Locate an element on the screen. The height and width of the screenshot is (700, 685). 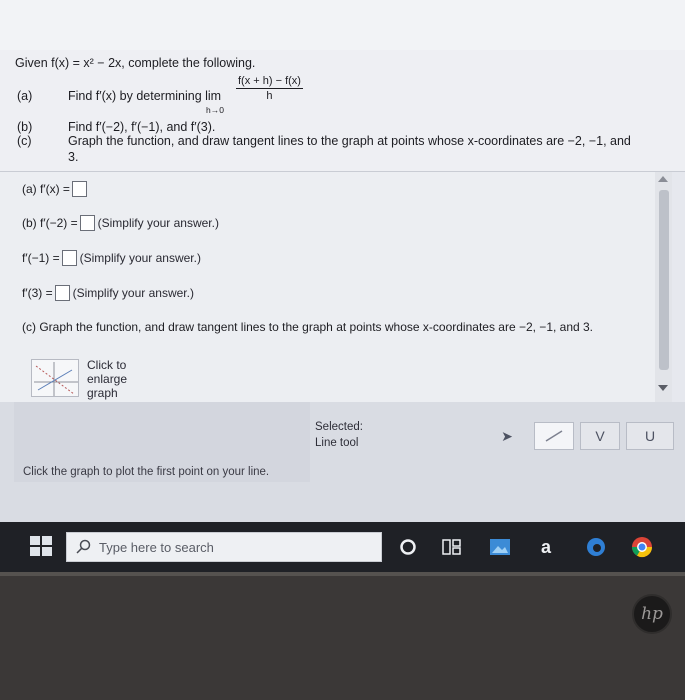
enlarge-line-1: Click to is located at coordinates (107, 365).